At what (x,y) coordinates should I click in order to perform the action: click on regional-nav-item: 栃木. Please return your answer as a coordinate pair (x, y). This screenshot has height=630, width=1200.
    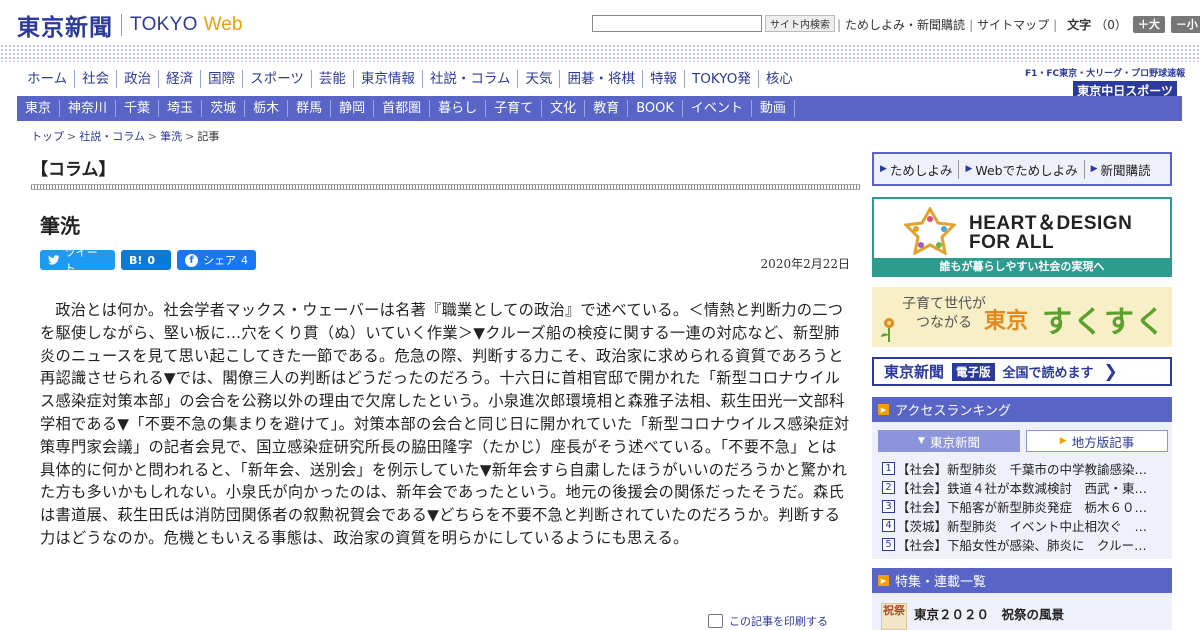
    Looking at the image, I should click on (267, 108).